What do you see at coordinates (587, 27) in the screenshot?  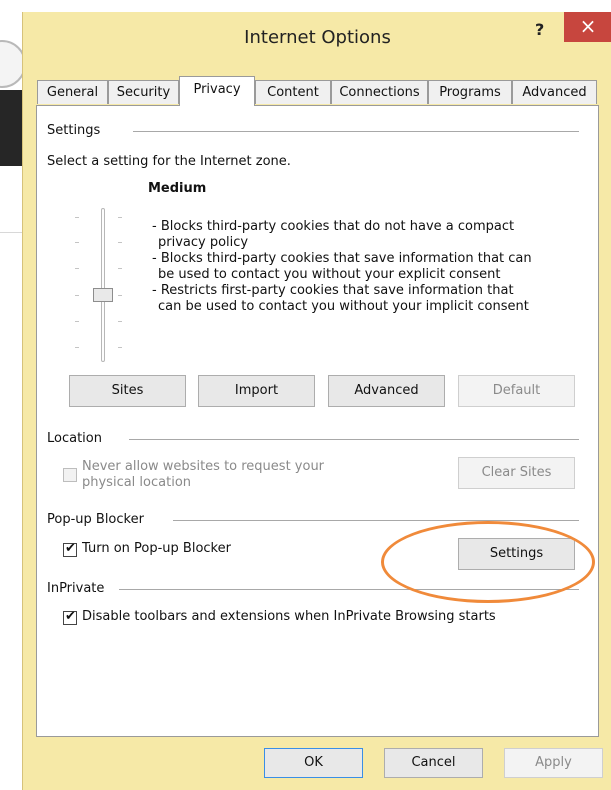 I see `close-button: ×` at bounding box center [587, 27].